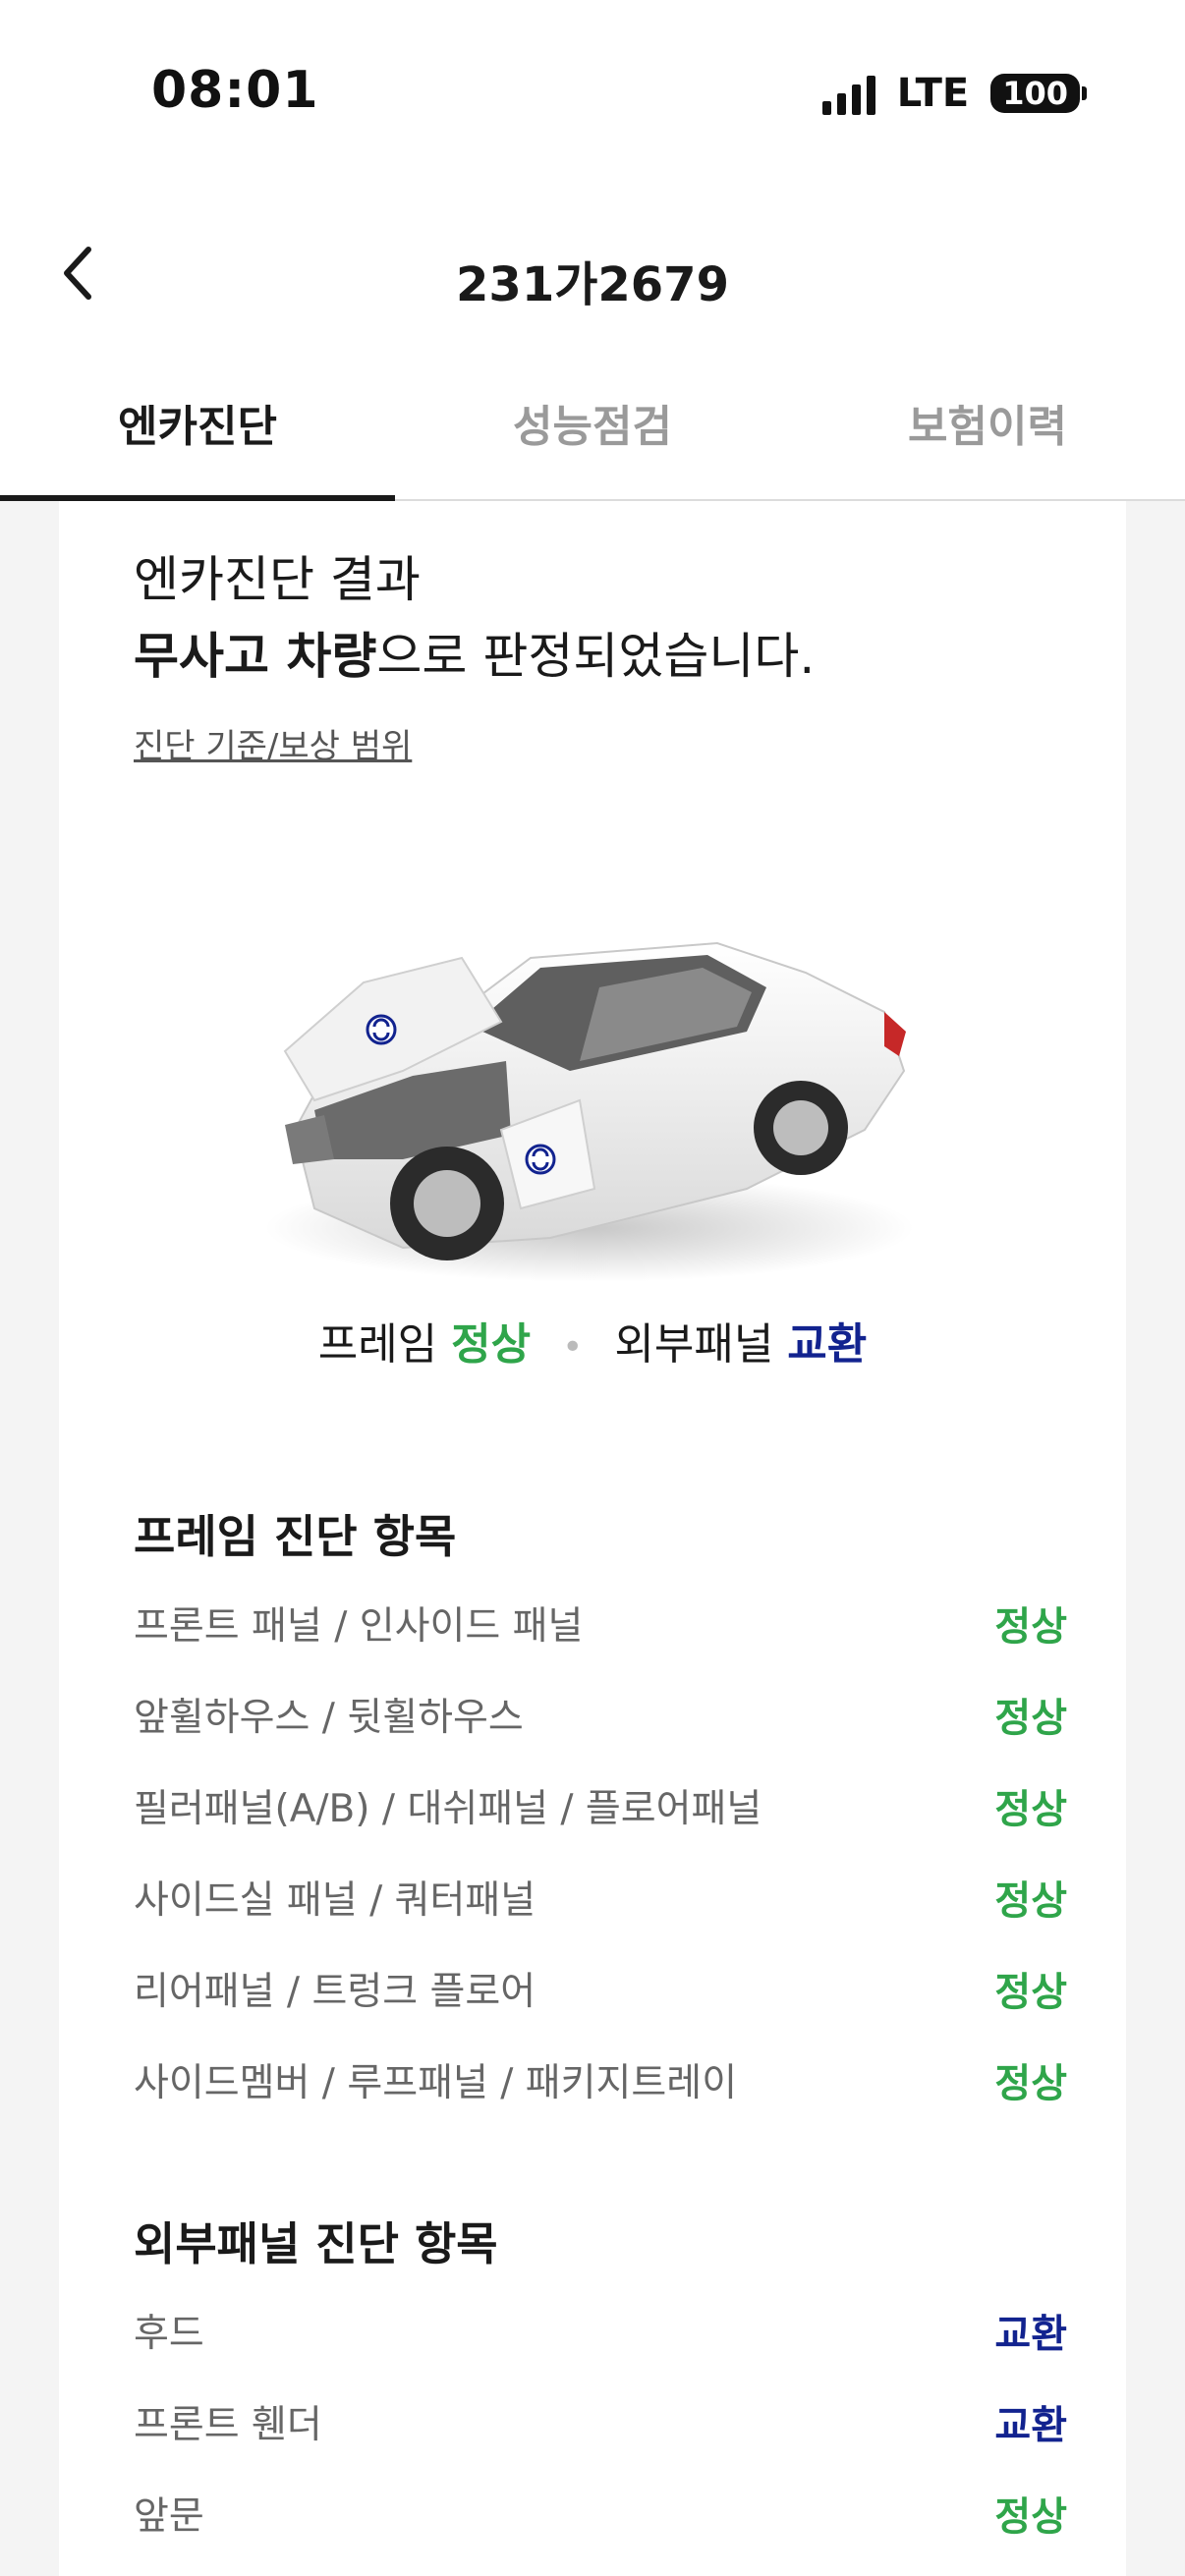 The height and width of the screenshot is (2576, 1185). What do you see at coordinates (335, 1992) in the screenshot?
I see `item-label: 리어패널 / 트렁크 플로어` at bounding box center [335, 1992].